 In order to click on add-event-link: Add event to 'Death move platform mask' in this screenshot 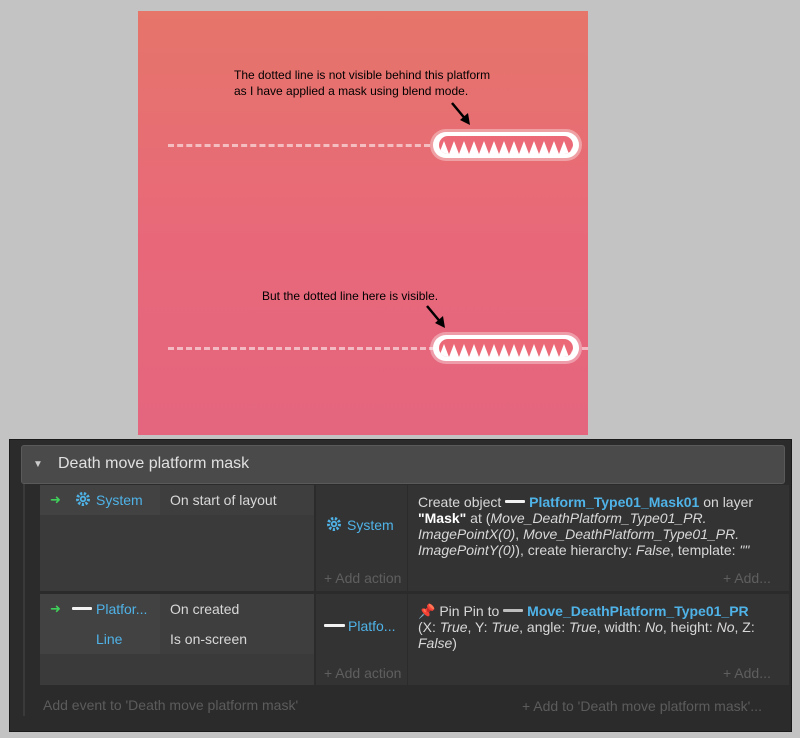, I will do `click(170, 705)`.